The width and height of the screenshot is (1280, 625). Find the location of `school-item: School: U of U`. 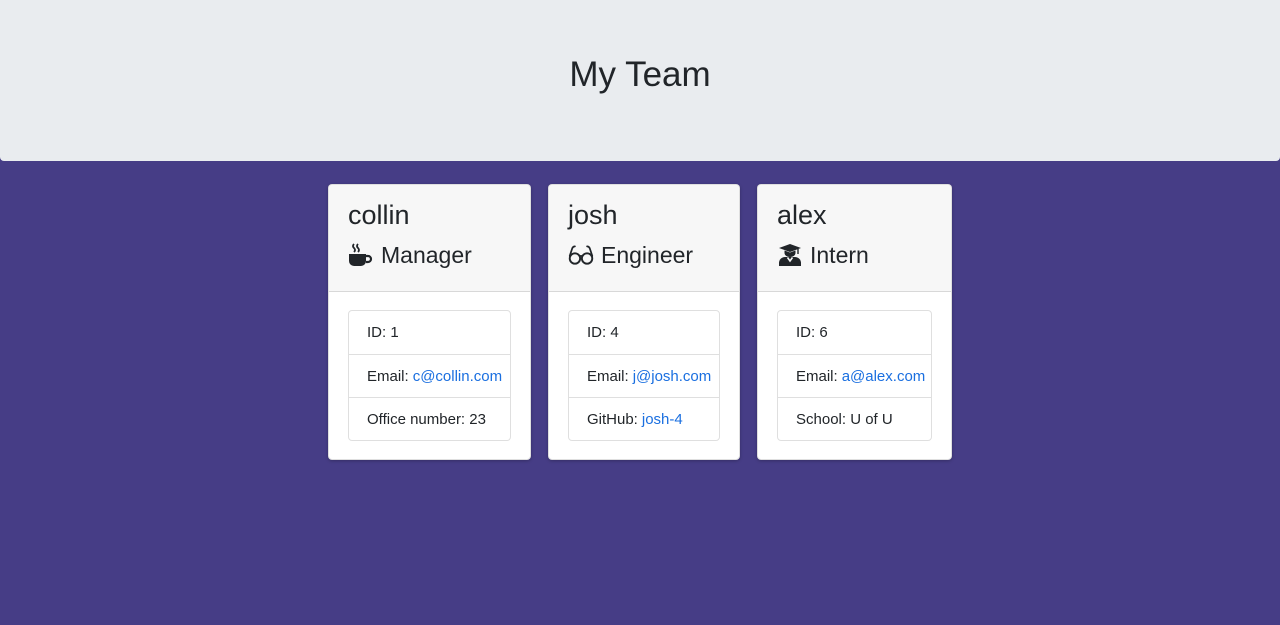

school-item: School: U of U is located at coordinates (854, 418).